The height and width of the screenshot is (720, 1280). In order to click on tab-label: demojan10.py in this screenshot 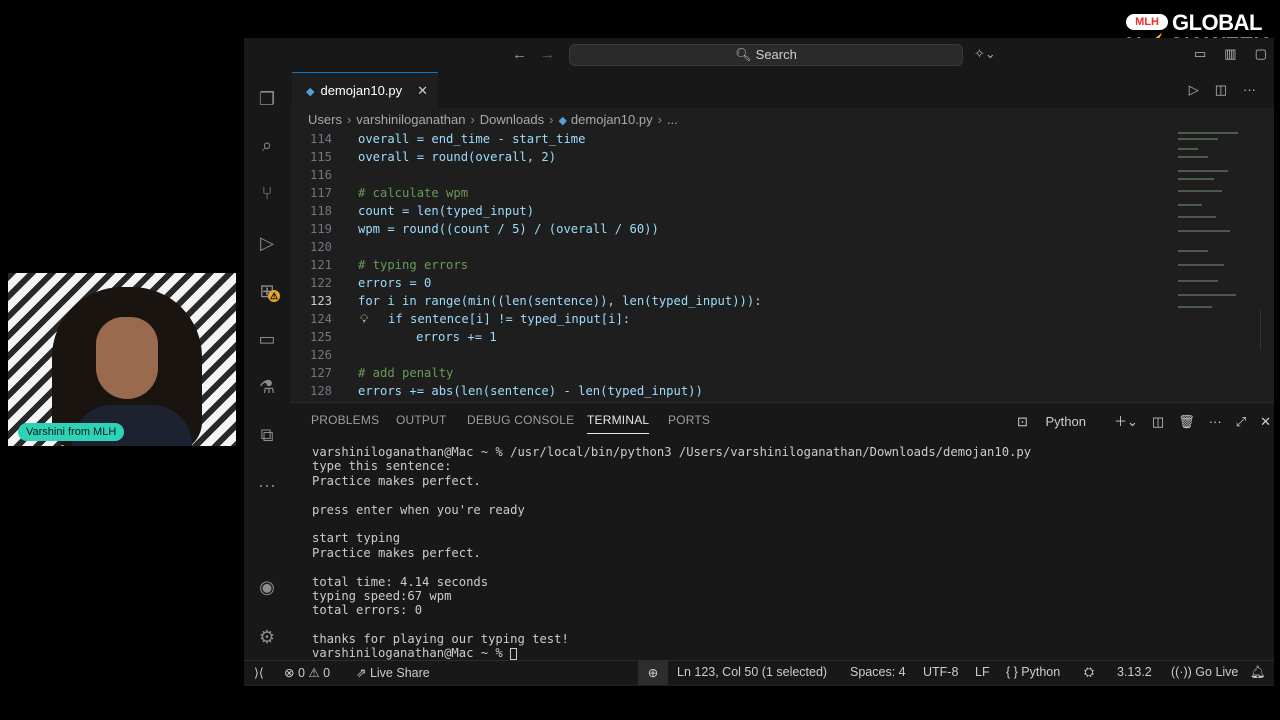, I will do `click(361, 90)`.